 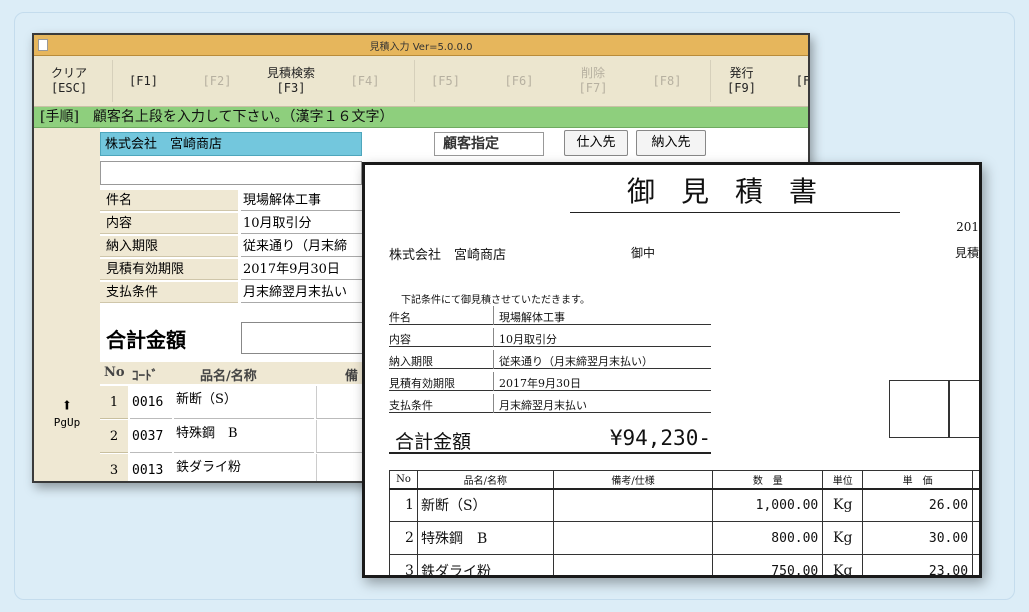 What do you see at coordinates (843, 480) in the screenshot?
I see `doc-header-unit: 単位` at bounding box center [843, 480].